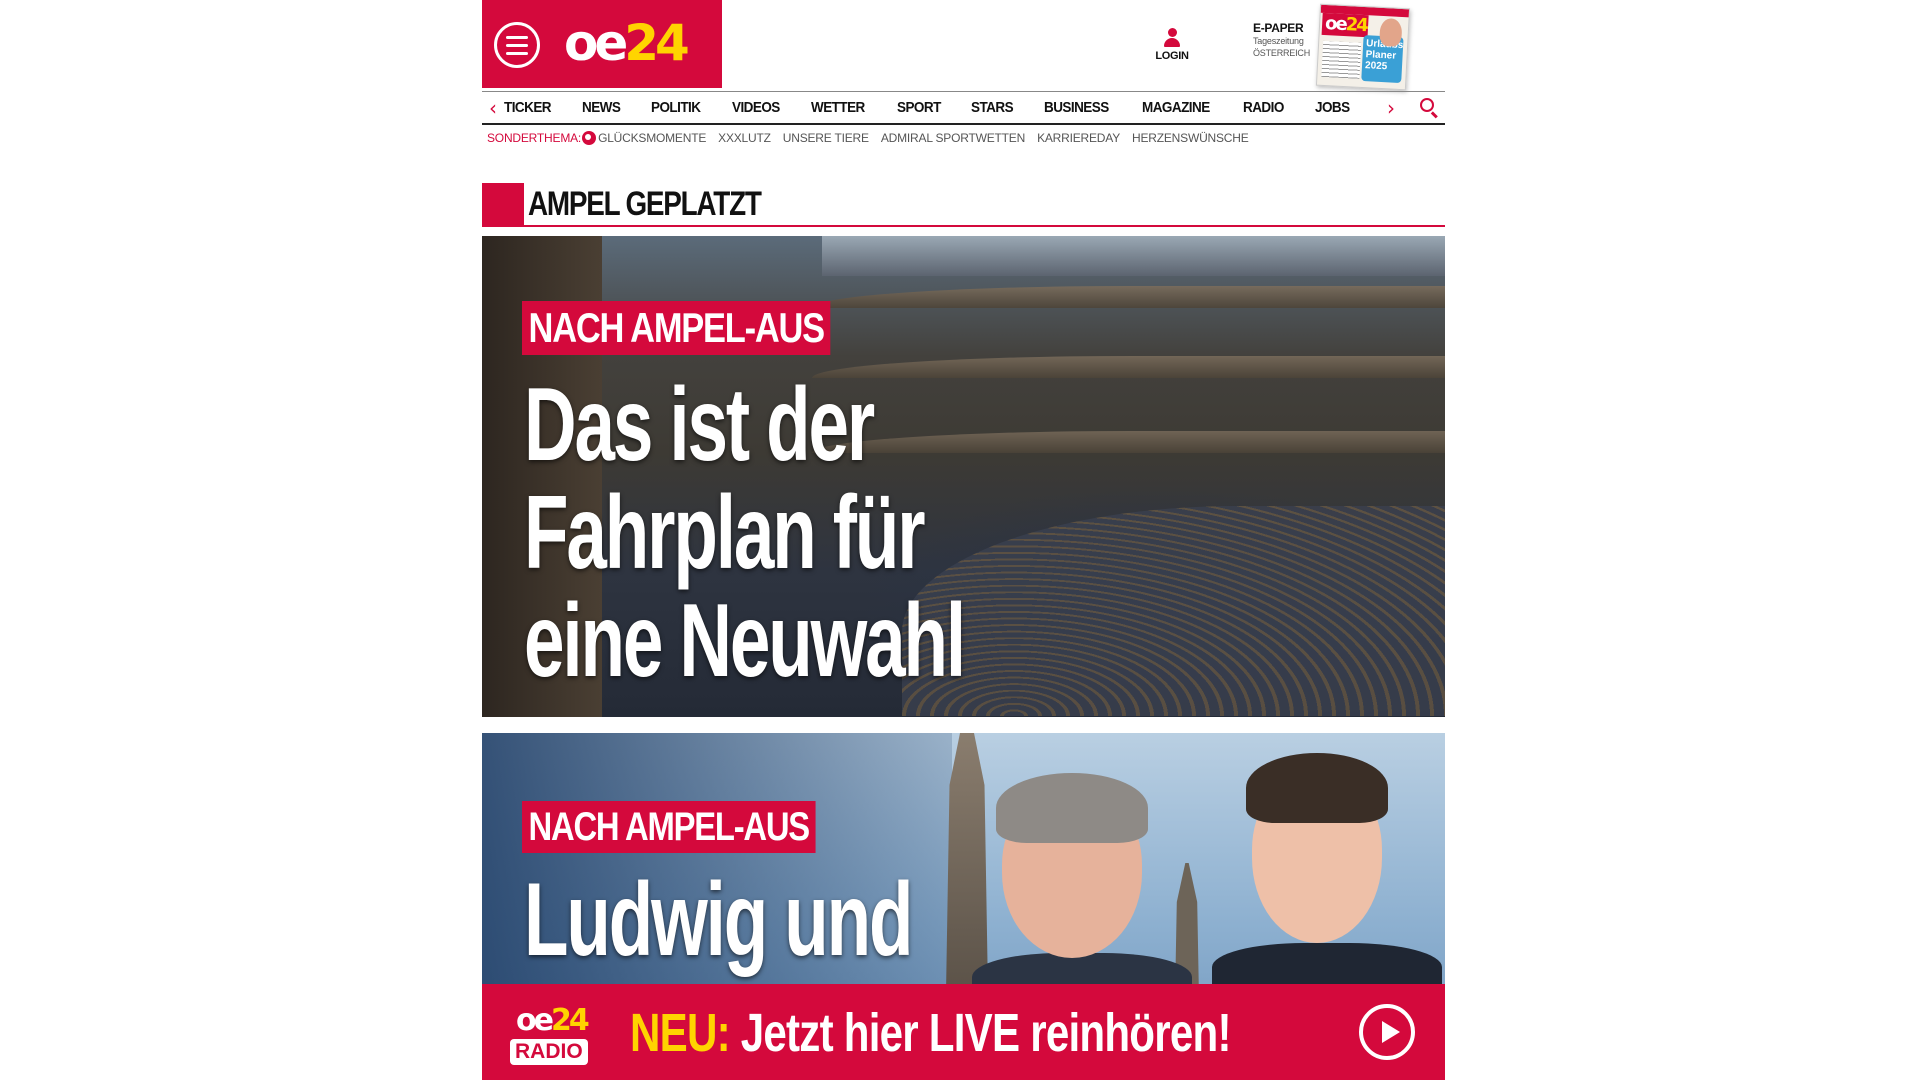 This screenshot has height=1080, width=1920. Describe the element at coordinates (1172, 38) in the screenshot. I see `user-icon` at that location.